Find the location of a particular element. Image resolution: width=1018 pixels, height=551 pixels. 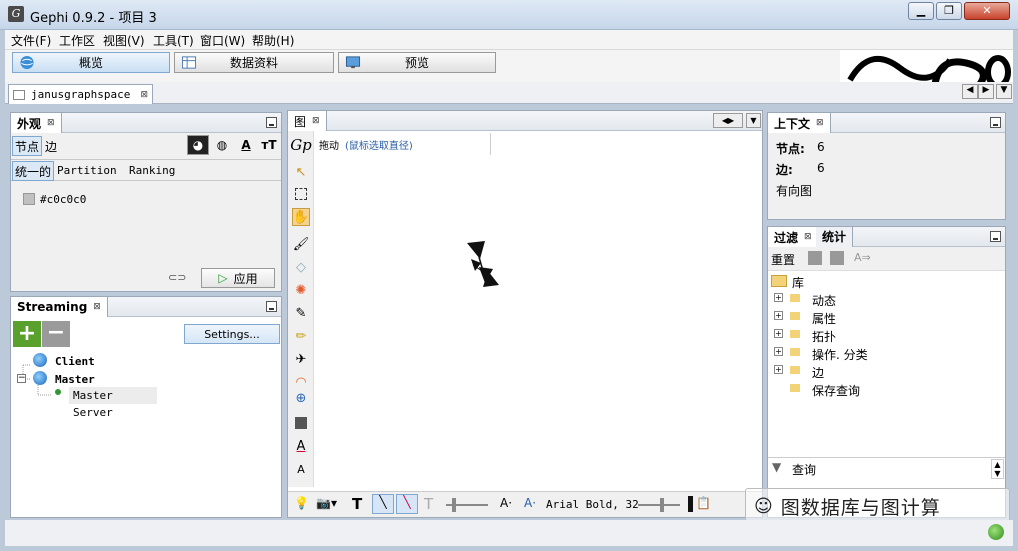

master-node: Master is located at coordinates (75, 379).